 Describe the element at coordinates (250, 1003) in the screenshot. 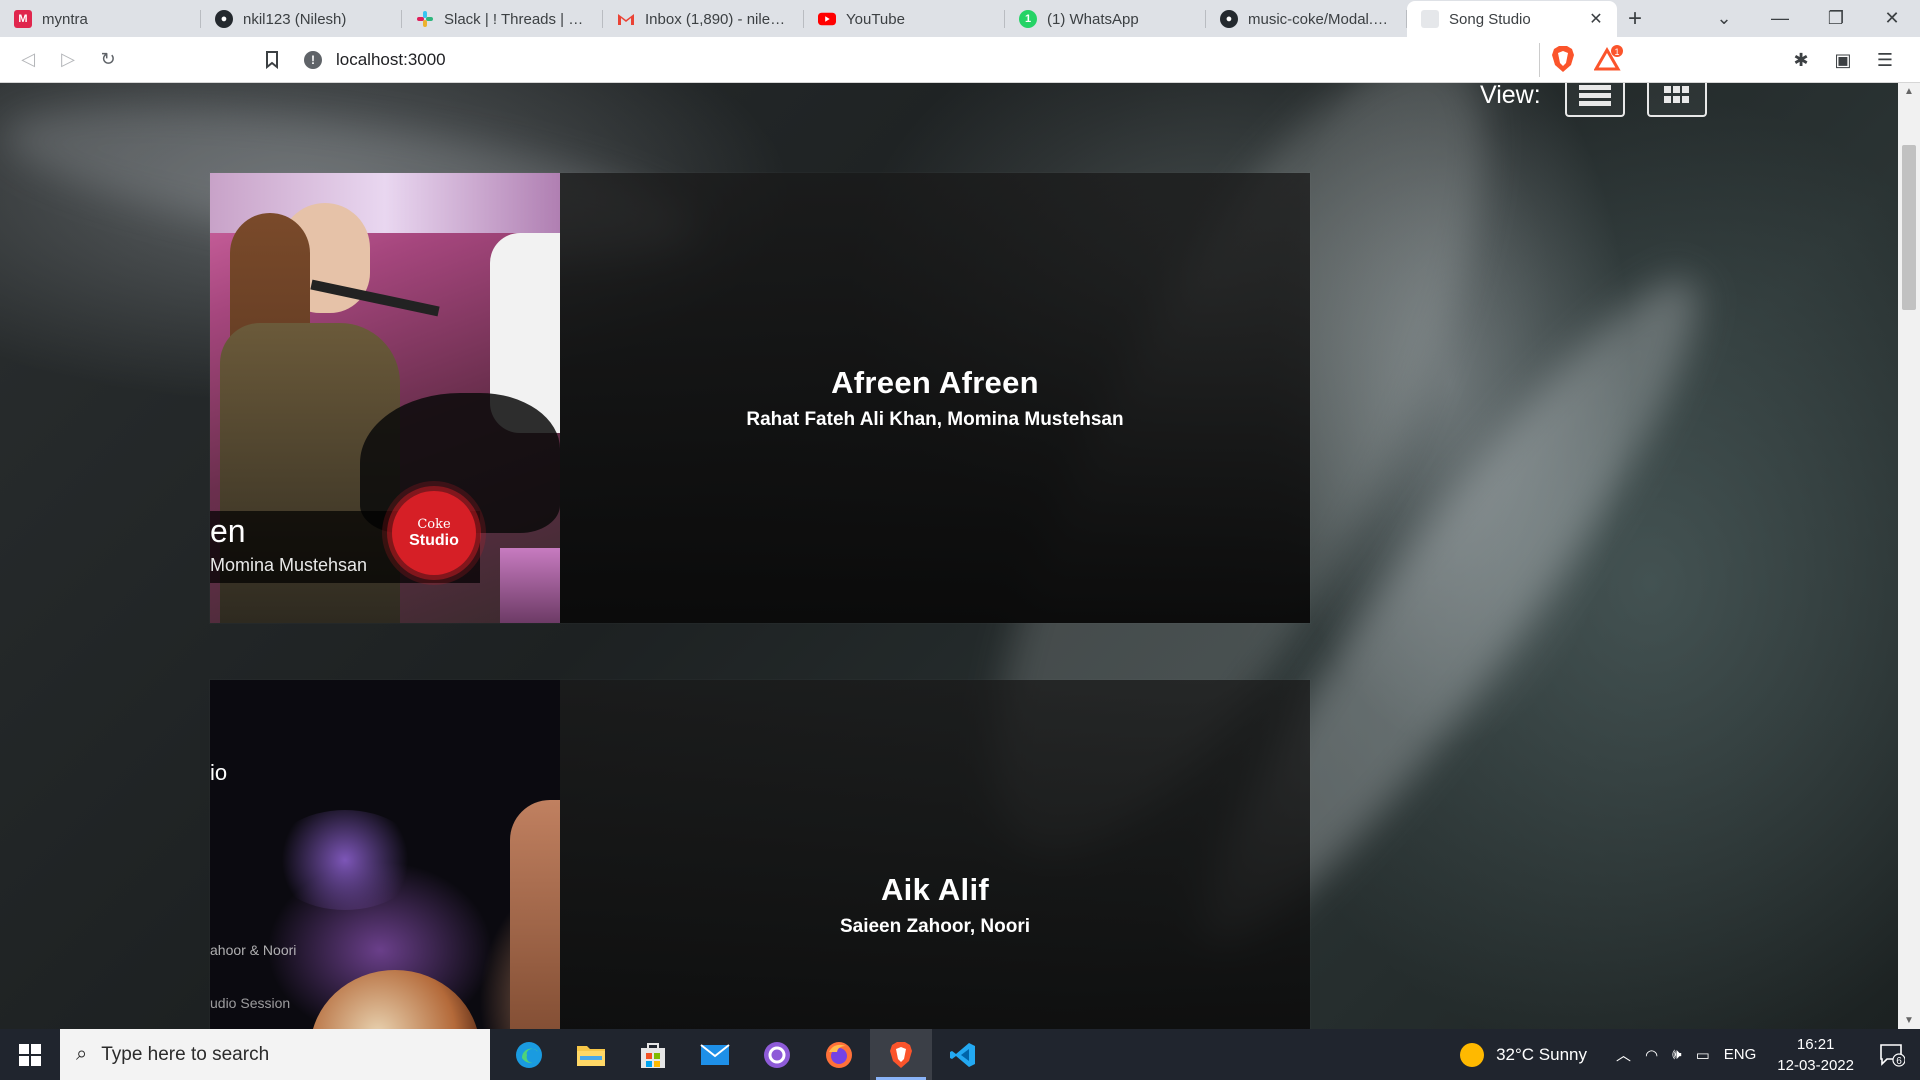

I see `thumbnail-caption-subtitle: udio Session` at that location.